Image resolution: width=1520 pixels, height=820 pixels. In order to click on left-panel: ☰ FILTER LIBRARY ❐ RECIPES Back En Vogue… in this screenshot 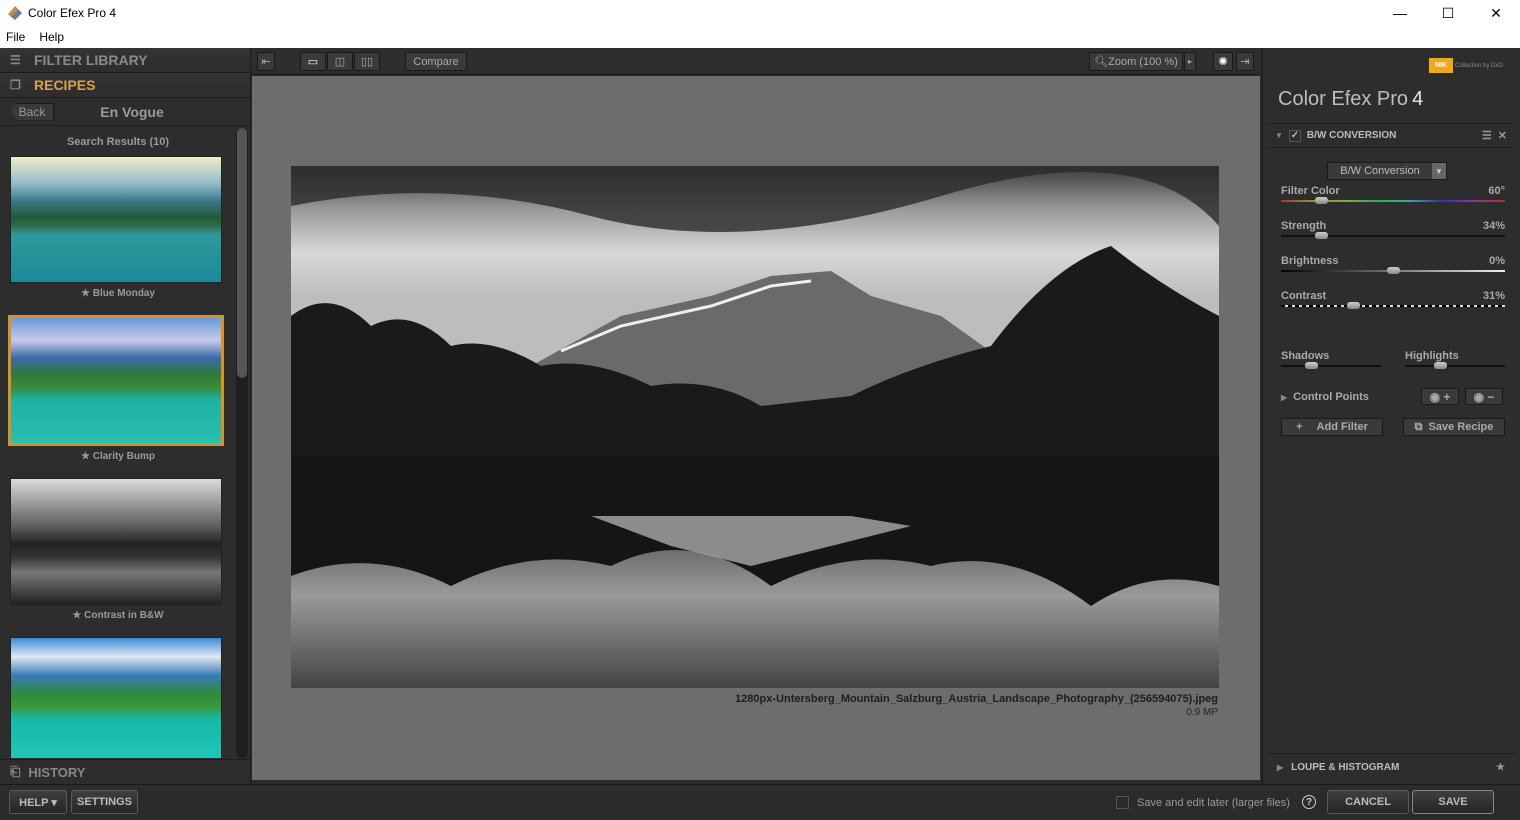, I will do `click(125, 416)`.